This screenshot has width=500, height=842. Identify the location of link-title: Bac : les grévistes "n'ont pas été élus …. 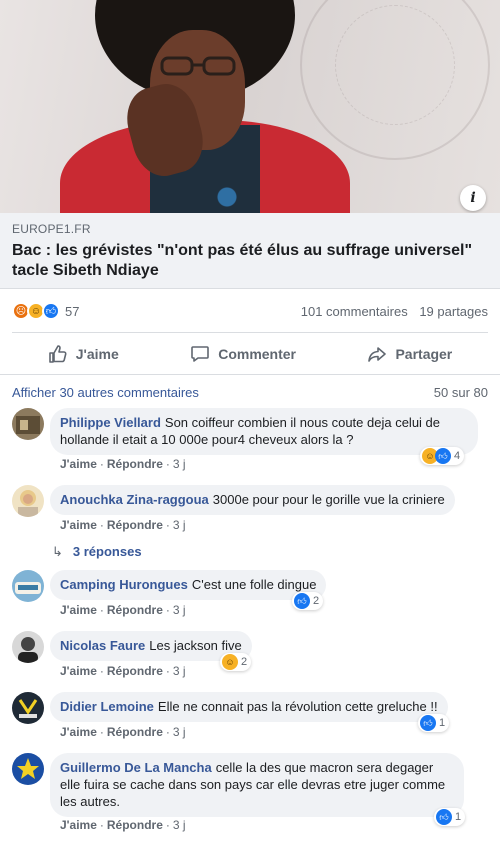
(250, 261).